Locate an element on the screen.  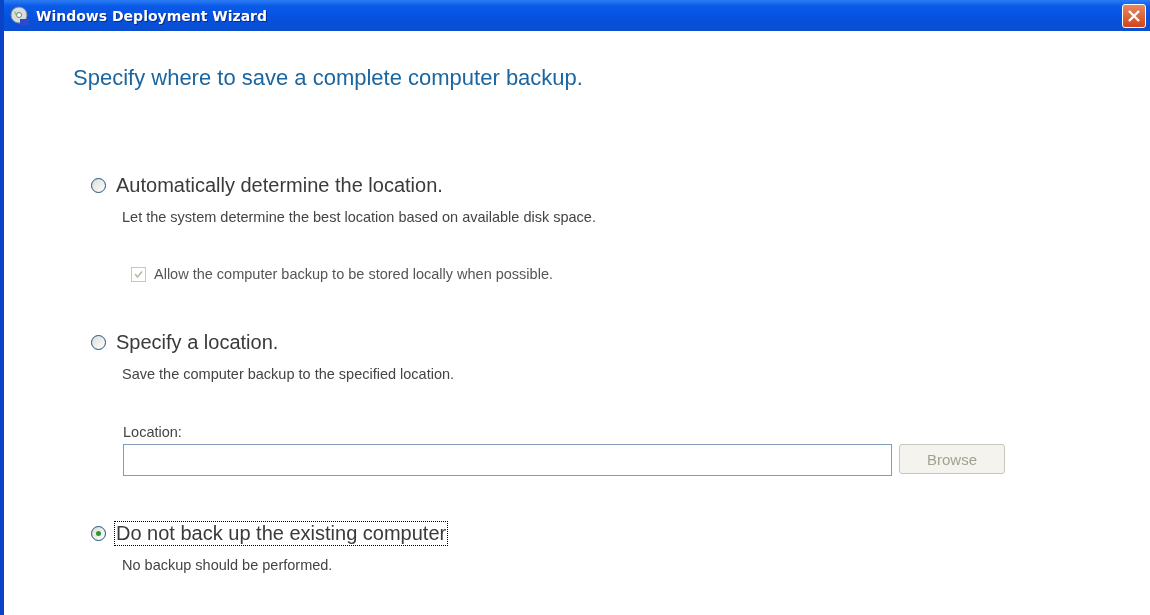
disc-icon is located at coordinates (20, 15).